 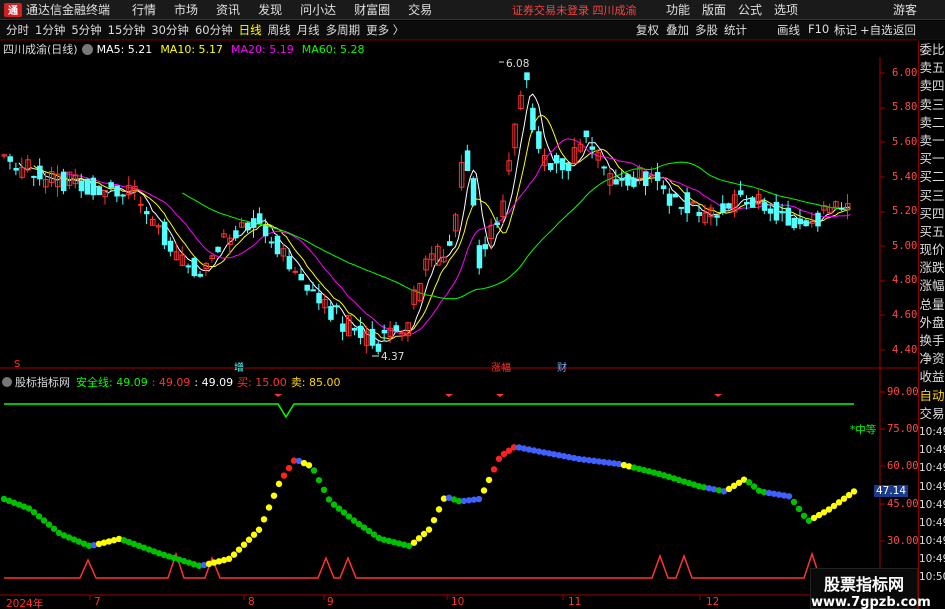 What do you see at coordinates (932, 141) in the screenshot?
I see `right-panel-item: 卖一` at bounding box center [932, 141].